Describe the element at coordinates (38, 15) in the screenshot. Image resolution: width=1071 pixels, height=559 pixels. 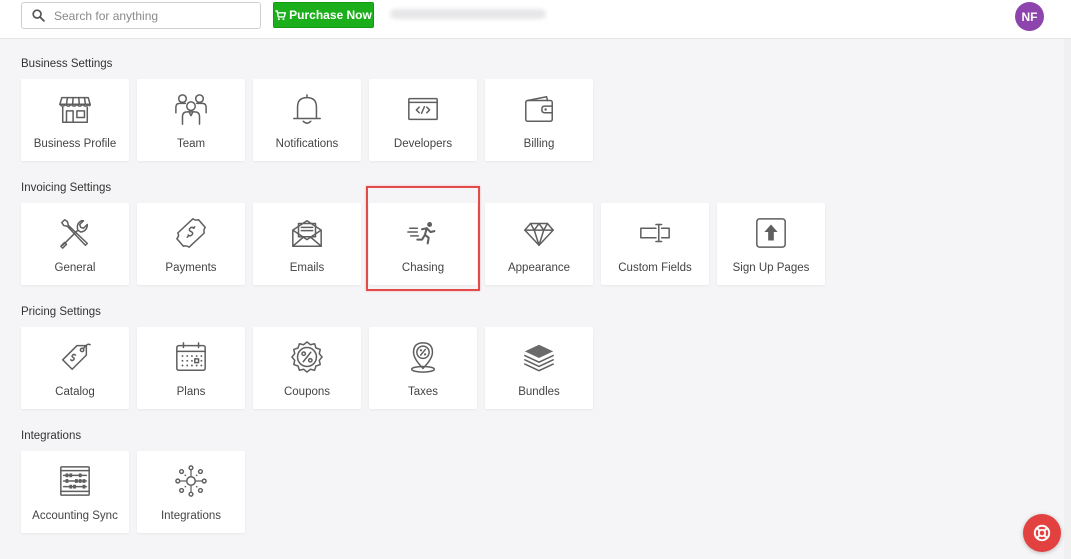
I see `search-icon` at that location.